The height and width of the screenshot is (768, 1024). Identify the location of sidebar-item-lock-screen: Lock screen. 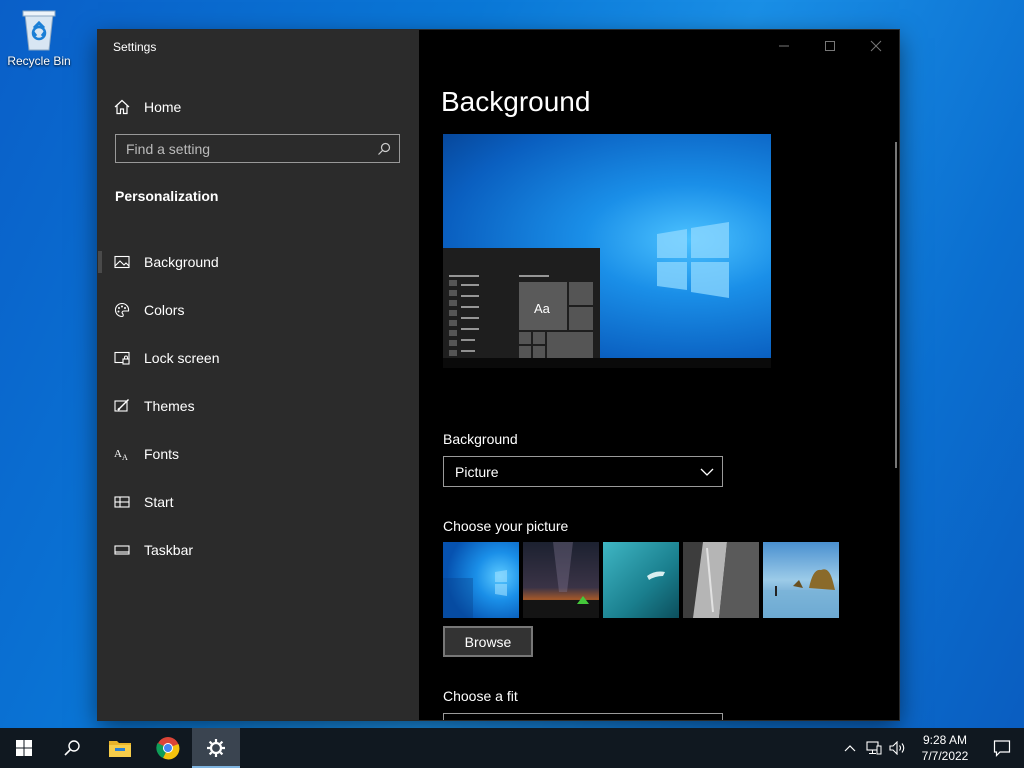
(258, 358).